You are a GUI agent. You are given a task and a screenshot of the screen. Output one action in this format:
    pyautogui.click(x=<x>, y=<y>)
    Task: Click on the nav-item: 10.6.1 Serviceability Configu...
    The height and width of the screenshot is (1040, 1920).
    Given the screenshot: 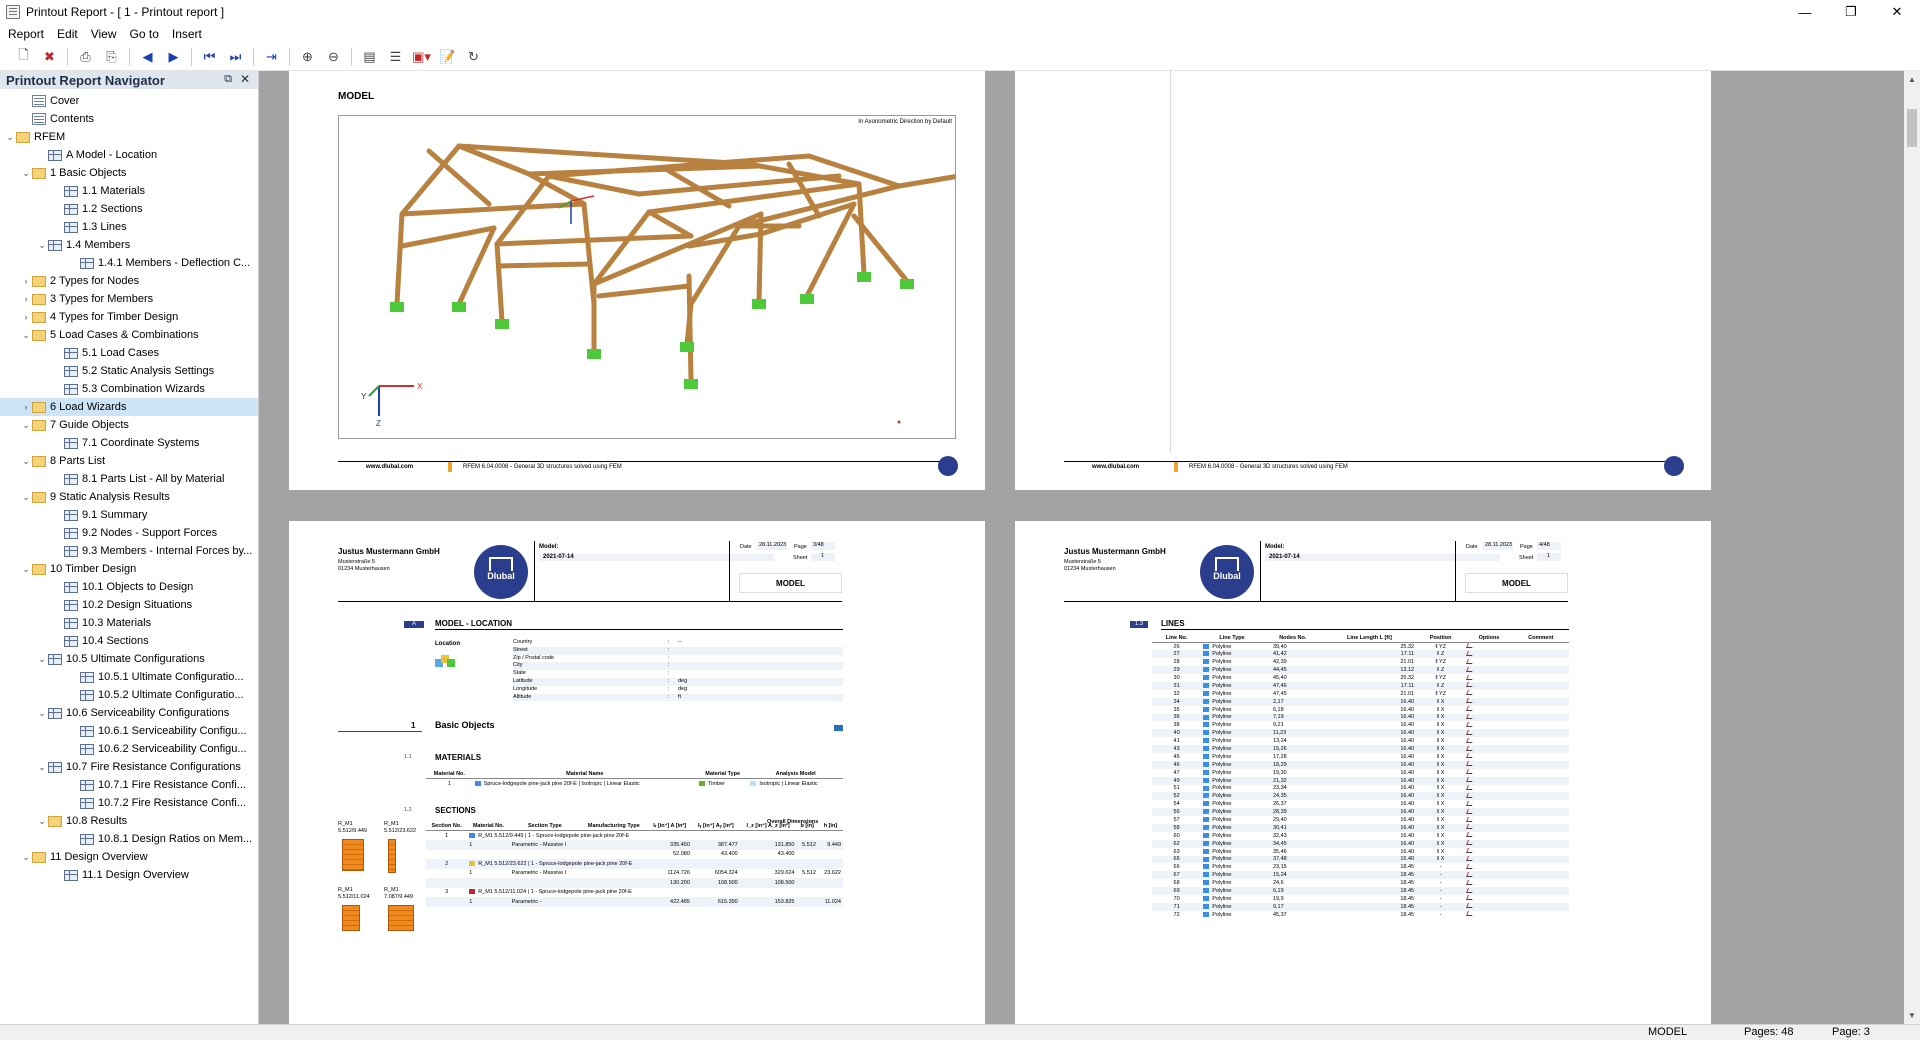 What is the action you would take?
    pyautogui.click(x=129, y=731)
    